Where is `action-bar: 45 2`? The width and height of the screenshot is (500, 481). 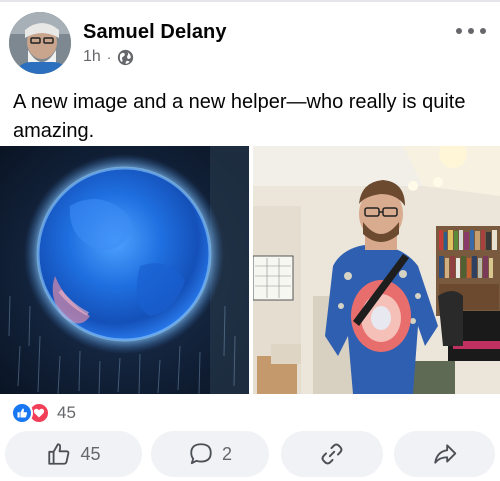
action-bar: 45 2 is located at coordinates (250, 454).